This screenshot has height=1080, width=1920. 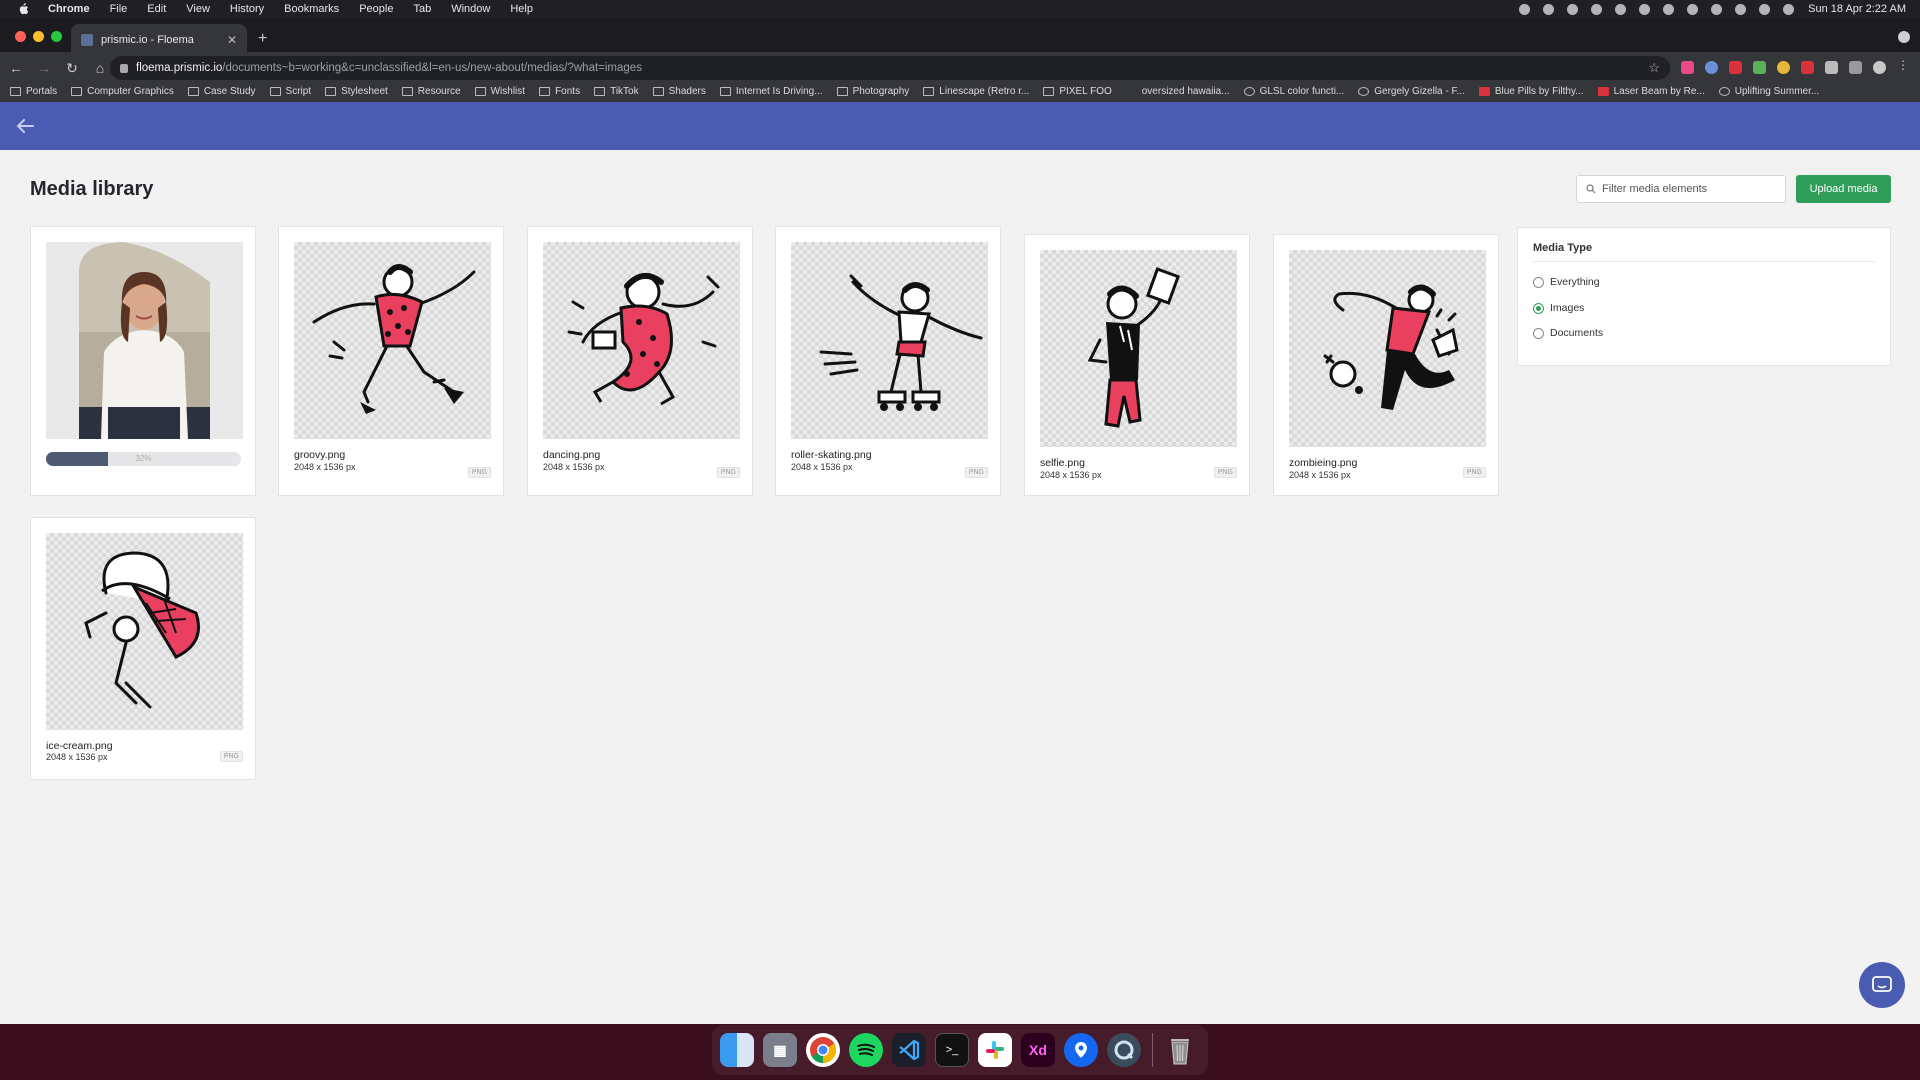 What do you see at coordinates (44, 68) in the screenshot?
I see `forward-nav-icon: →` at bounding box center [44, 68].